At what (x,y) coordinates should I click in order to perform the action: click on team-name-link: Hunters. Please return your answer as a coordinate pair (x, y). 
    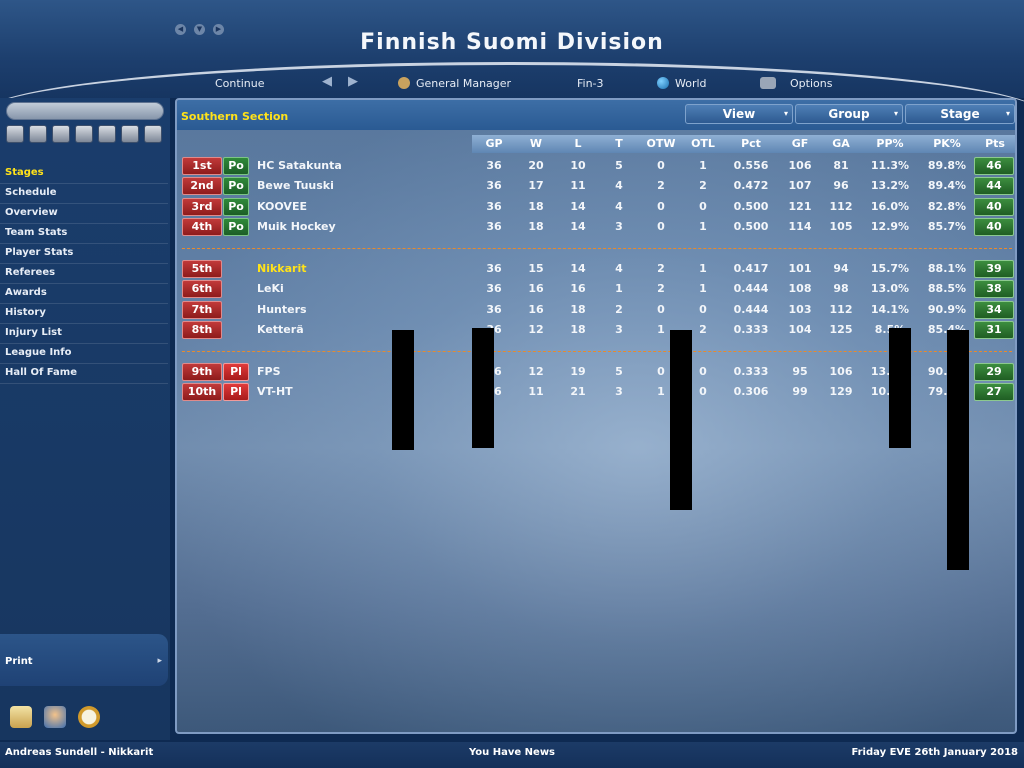
    Looking at the image, I should click on (282, 309).